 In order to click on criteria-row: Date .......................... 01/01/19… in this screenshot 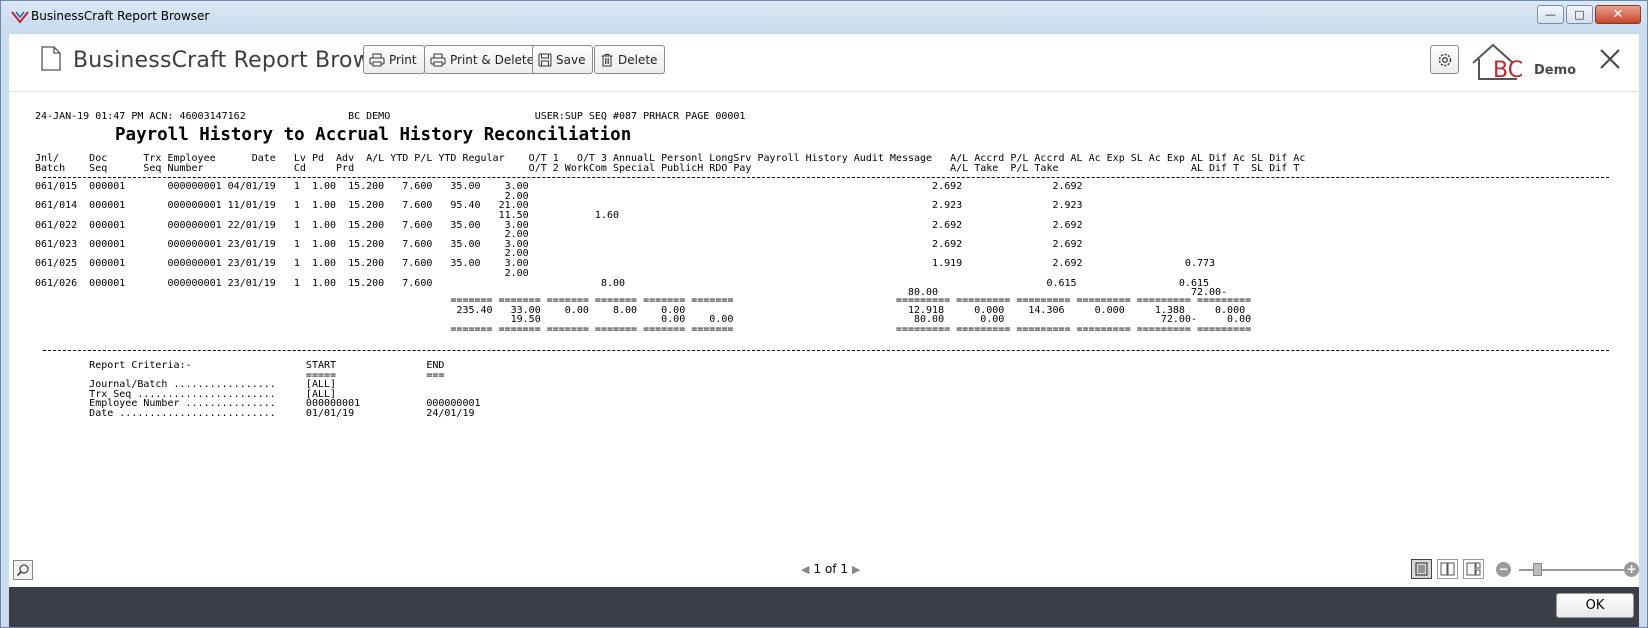, I will do `click(255, 413)`.